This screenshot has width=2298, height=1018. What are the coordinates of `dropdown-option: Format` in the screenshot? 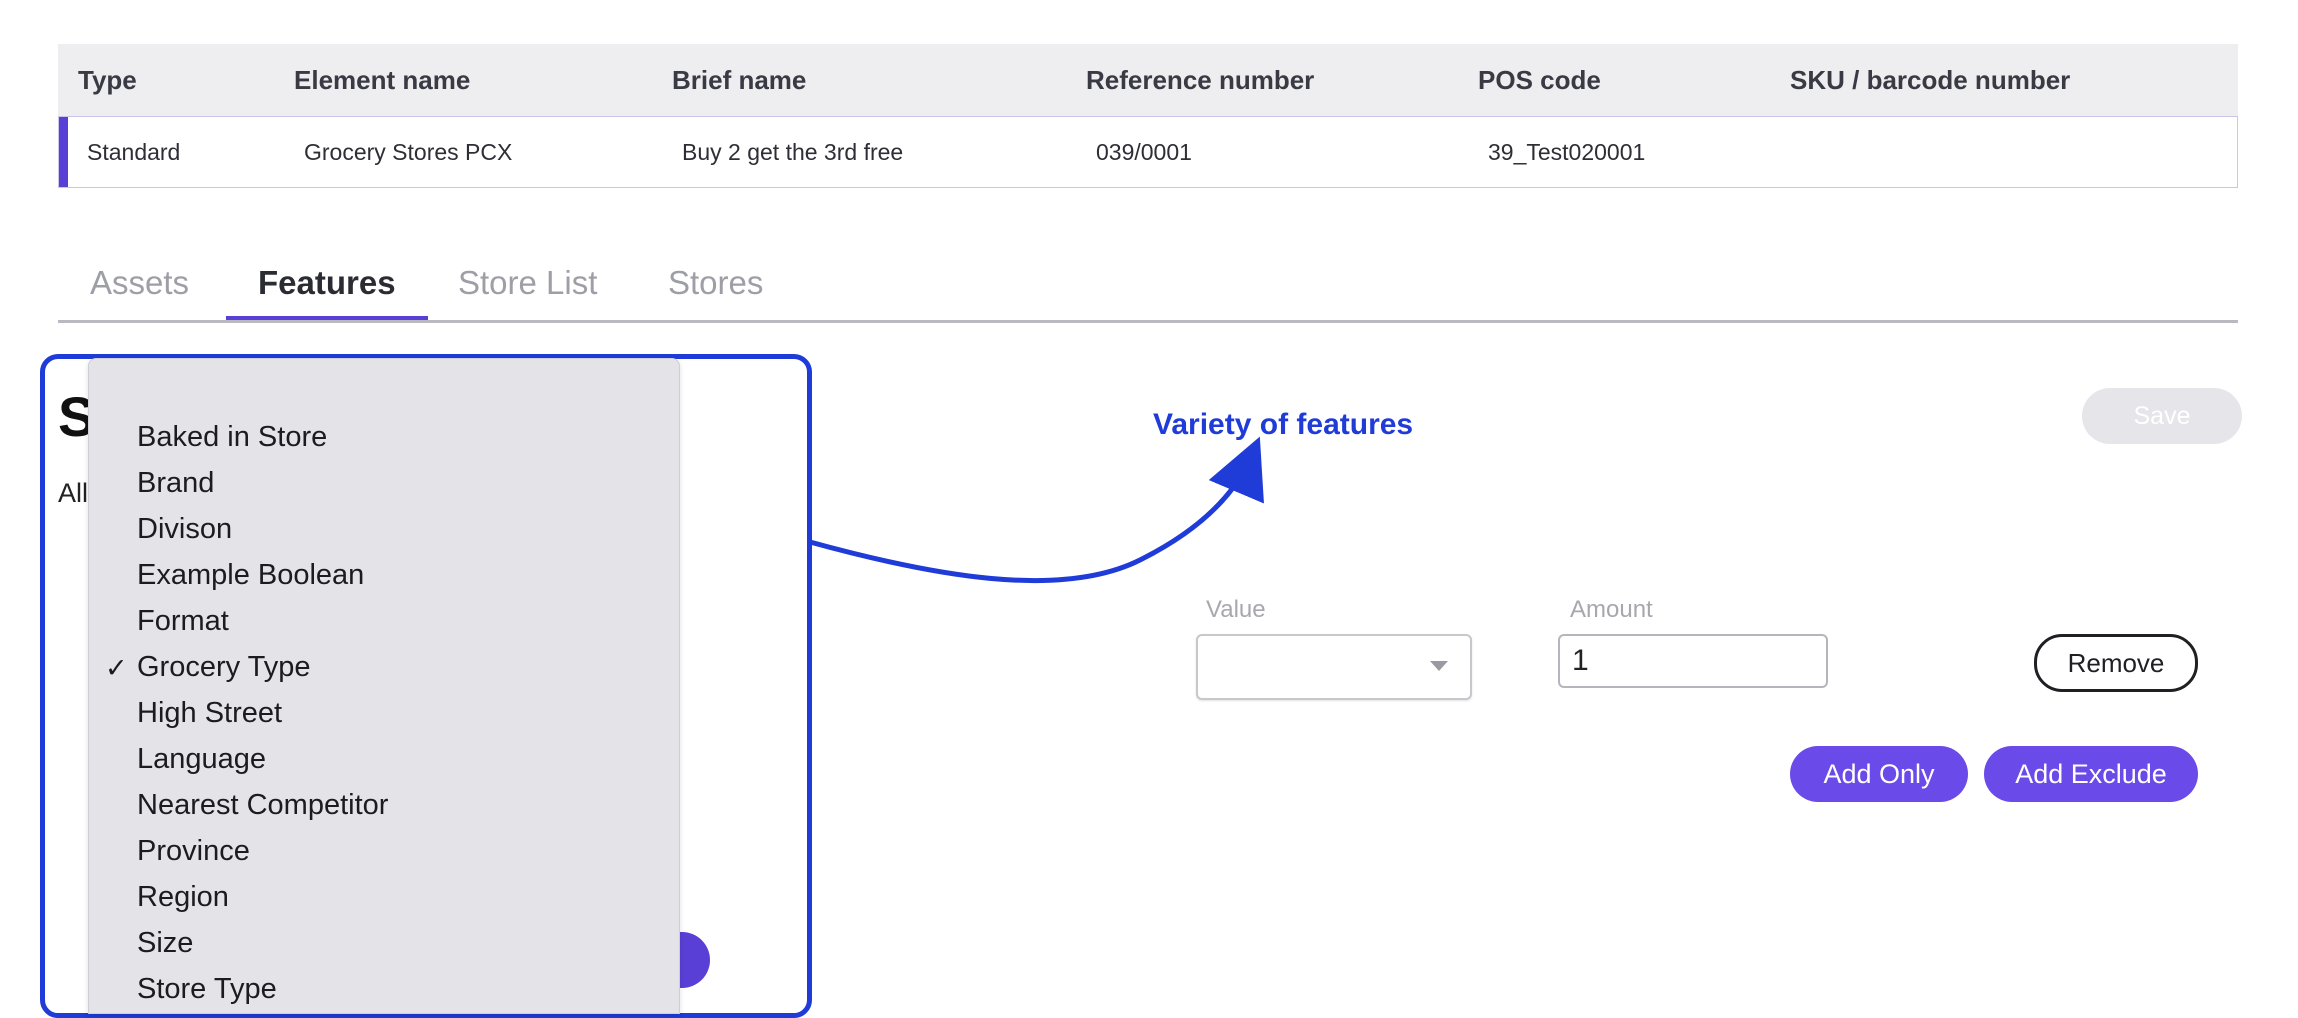 It's located at (183, 621).